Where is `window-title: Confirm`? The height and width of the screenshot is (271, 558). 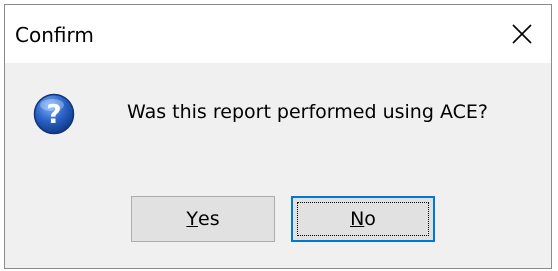
window-title: Confirm is located at coordinates (54, 35).